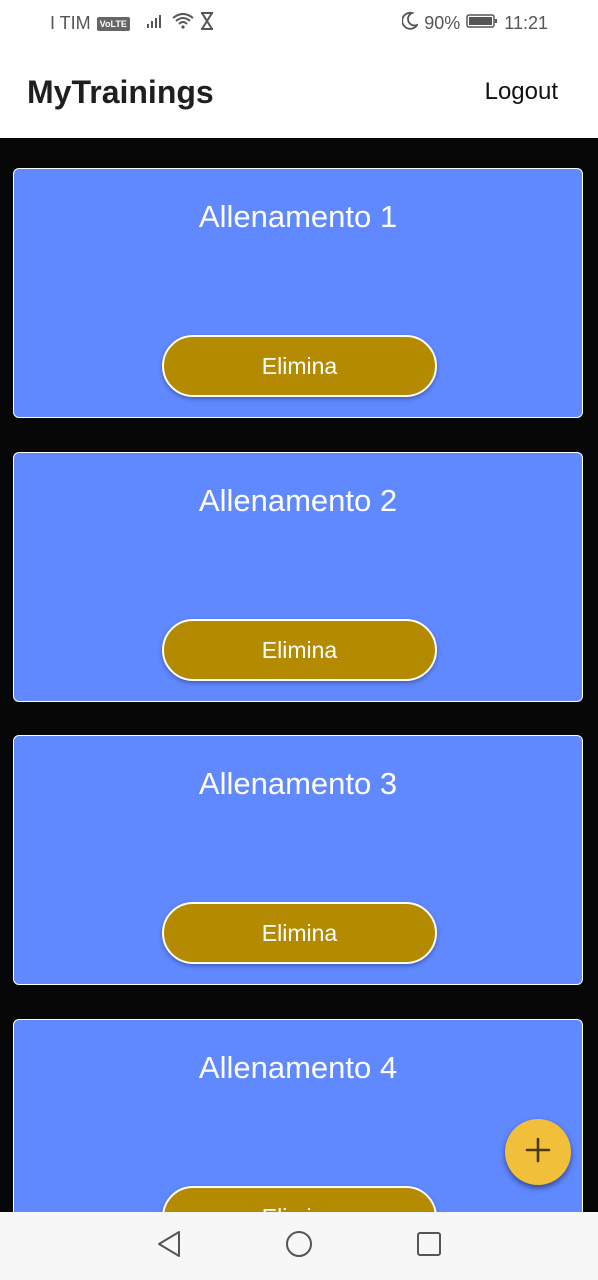 The height and width of the screenshot is (1280, 598). What do you see at coordinates (207, 23) in the screenshot?
I see `hourglass-icon` at bounding box center [207, 23].